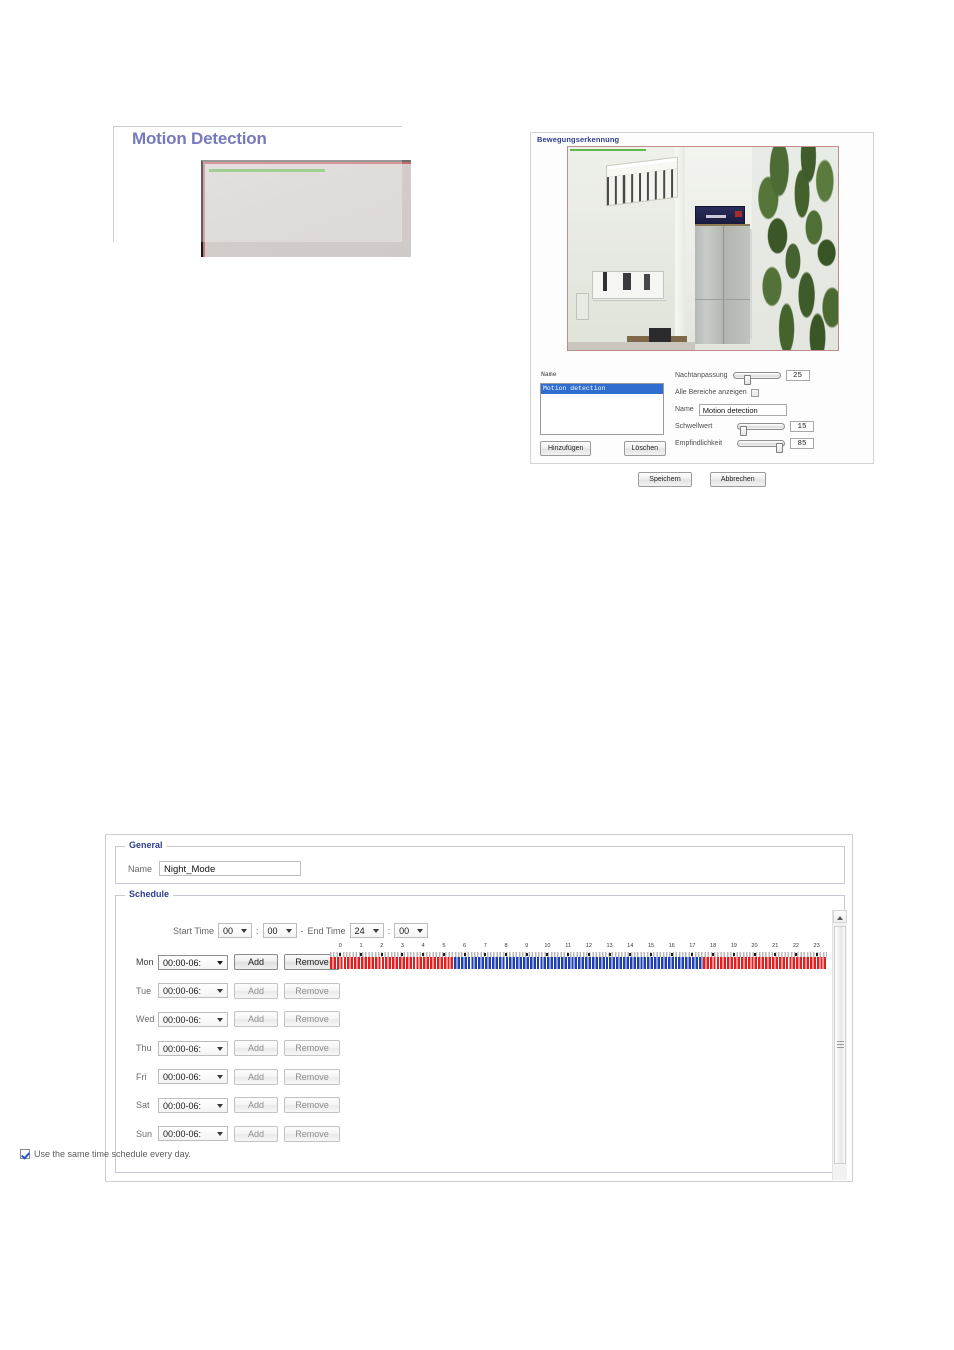  Describe the element at coordinates (602, 409) in the screenshot. I see `motion-region-list: Motion detection` at that location.